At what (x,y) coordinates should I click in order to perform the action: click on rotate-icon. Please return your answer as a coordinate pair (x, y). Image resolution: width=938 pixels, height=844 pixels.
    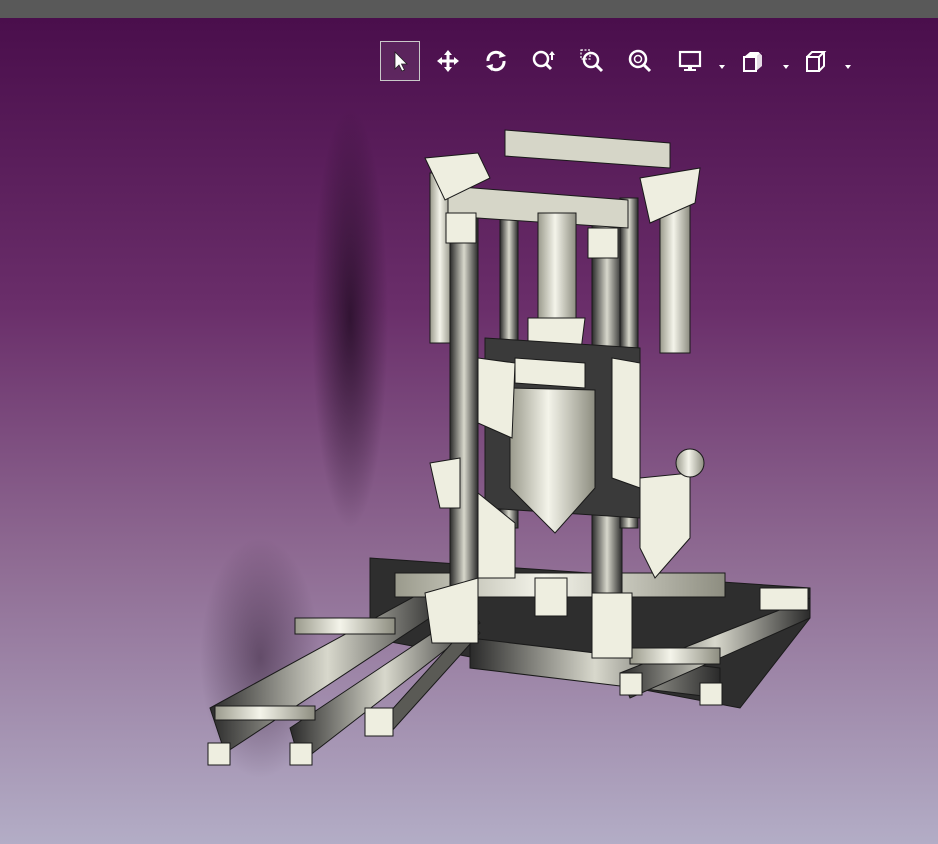
    Looking at the image, I should click on (496, 61).